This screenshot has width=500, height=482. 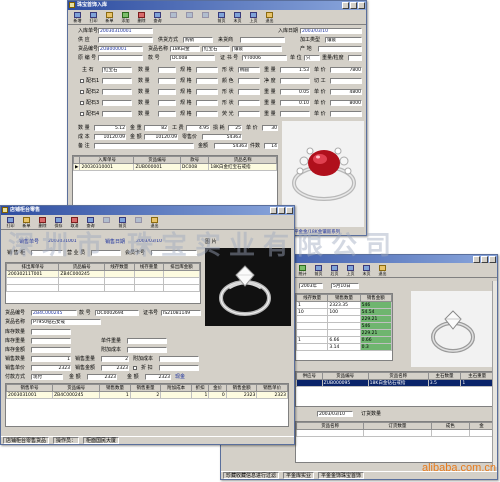 What do you see at coordinates (302, 270) in the screenshot?
I see `toolbar-stats-button: 统计` at bounding box center [302, 270].